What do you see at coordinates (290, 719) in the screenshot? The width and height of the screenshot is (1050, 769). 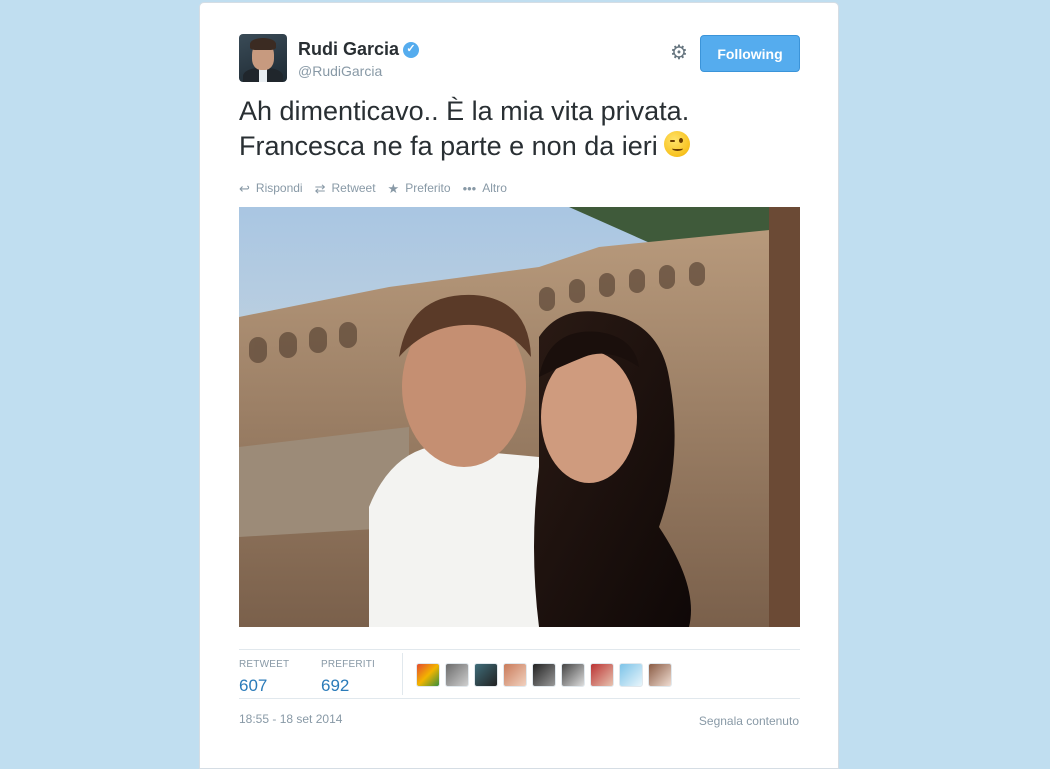 I see `tweet-timestamp: 18:55 - 18 set 2014` at bounding box center [290, 719].